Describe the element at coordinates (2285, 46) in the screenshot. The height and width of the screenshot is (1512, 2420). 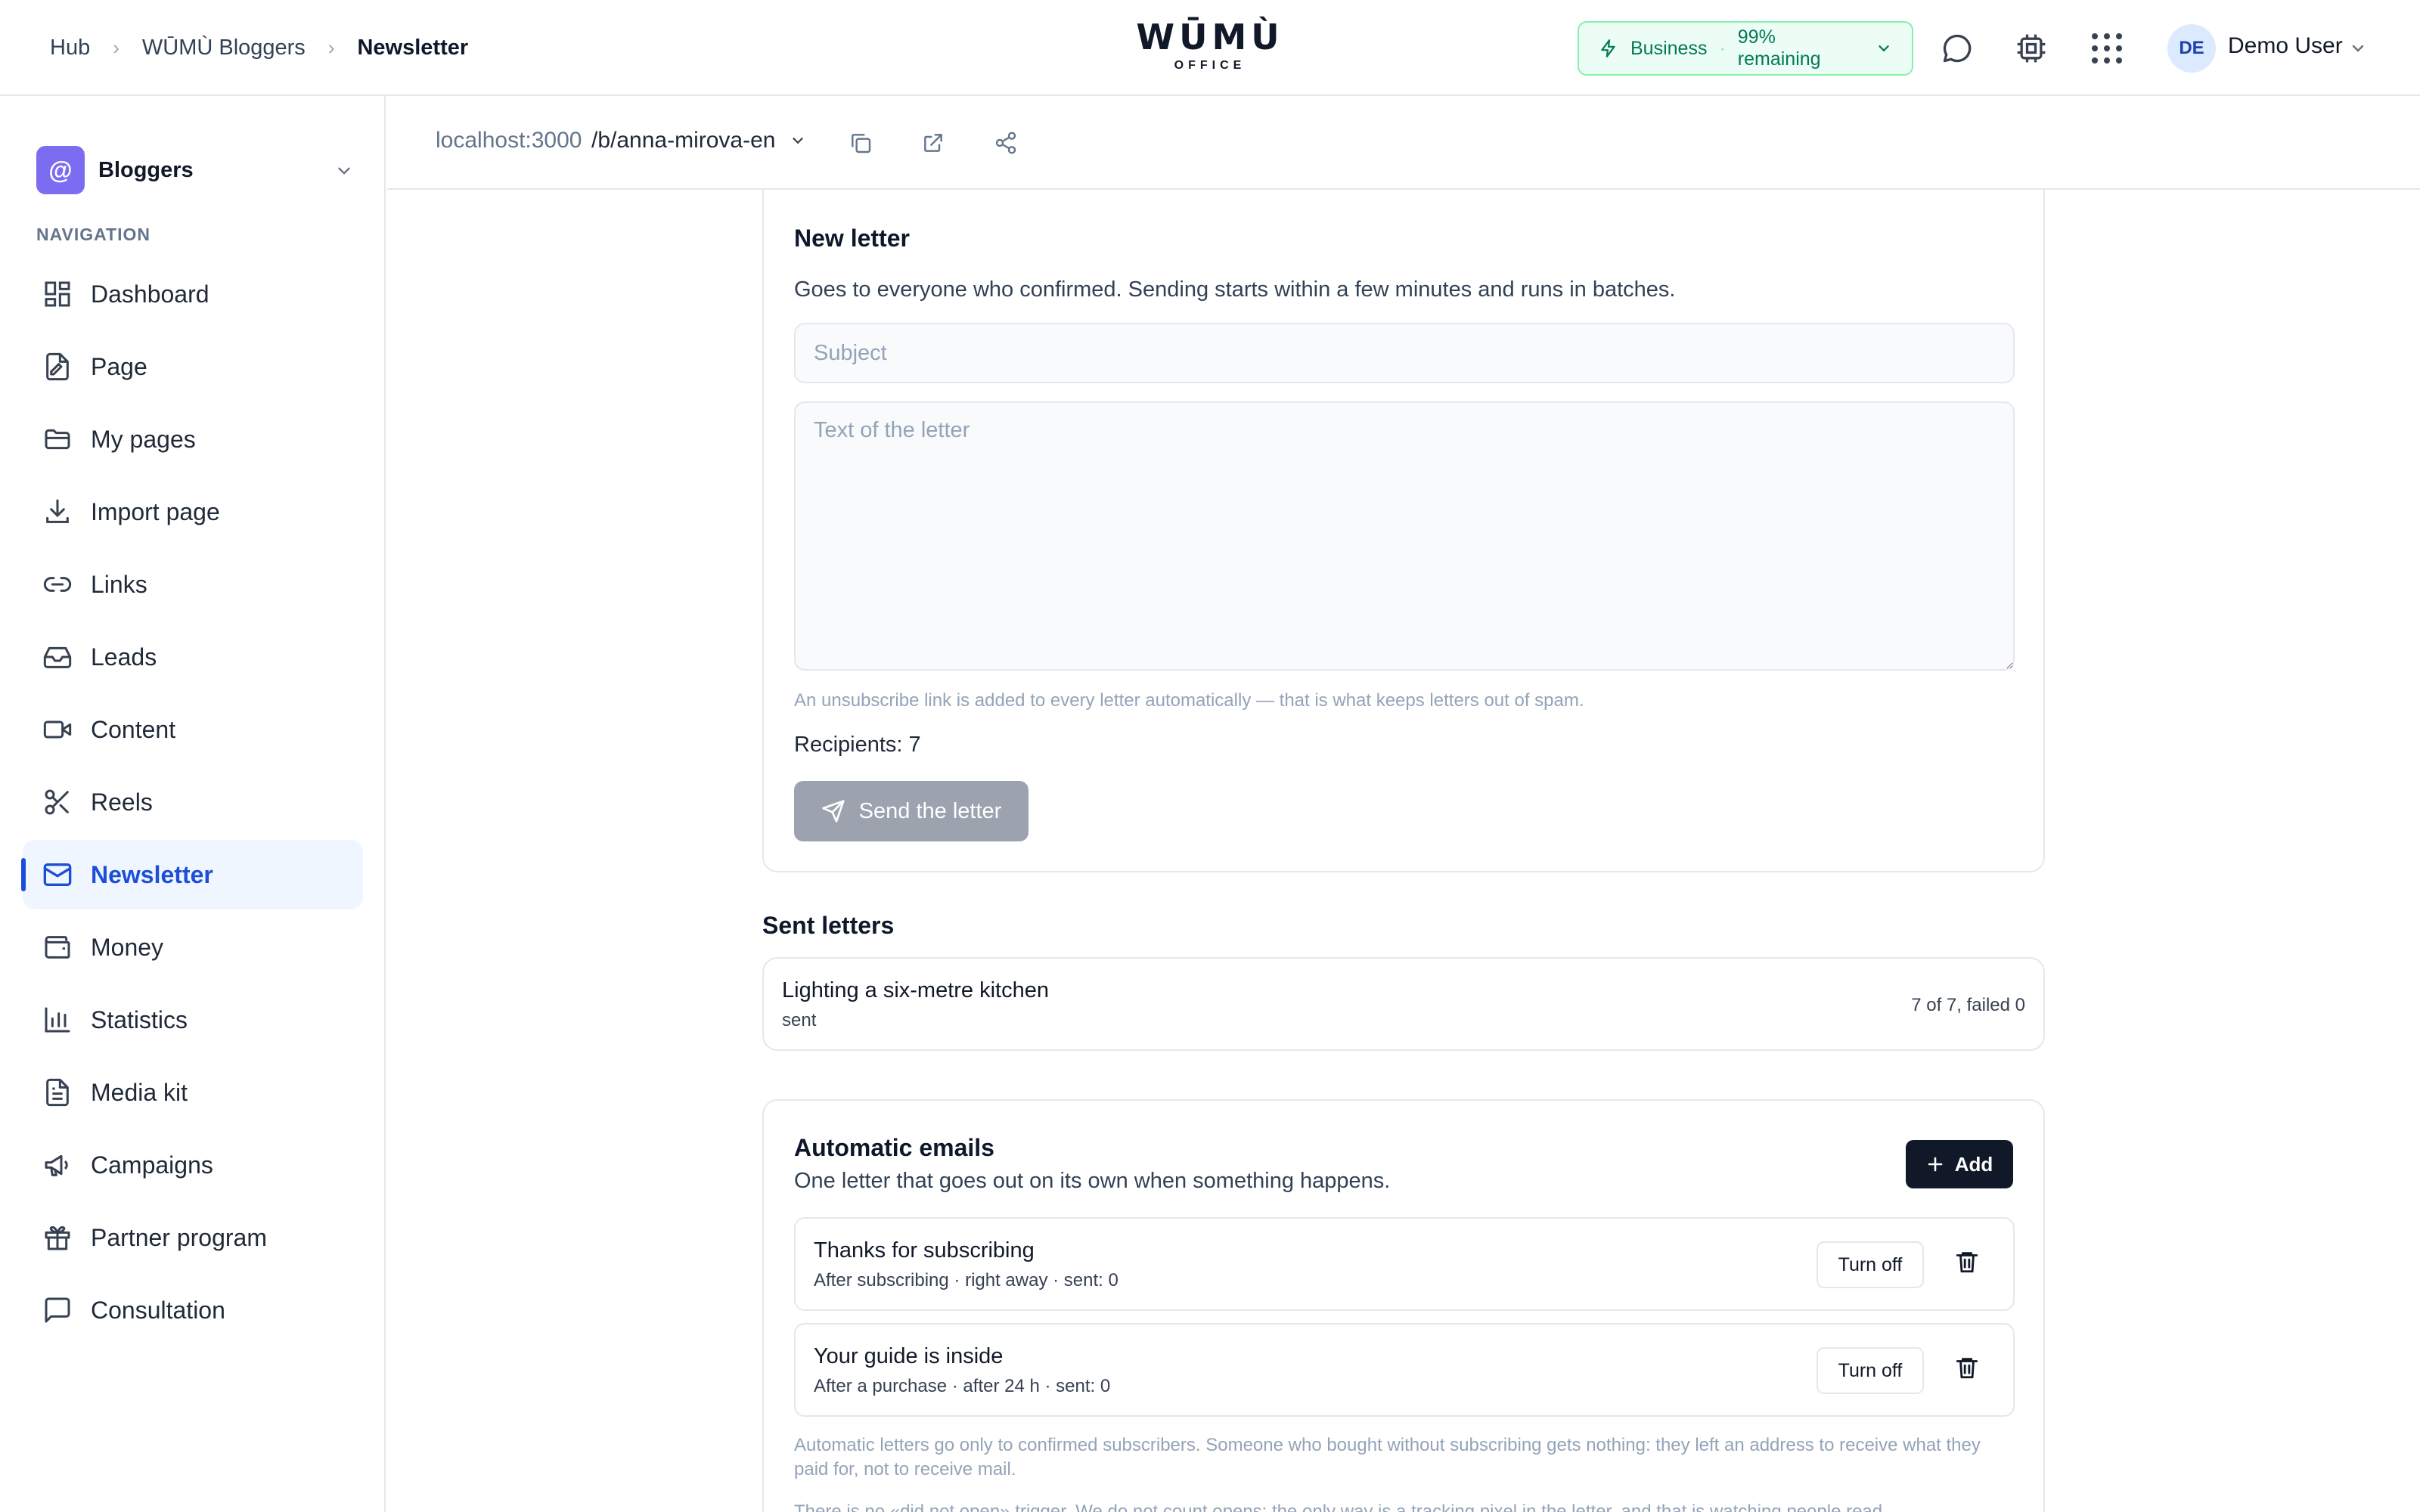
I see `user-name: Demo User` at that location.